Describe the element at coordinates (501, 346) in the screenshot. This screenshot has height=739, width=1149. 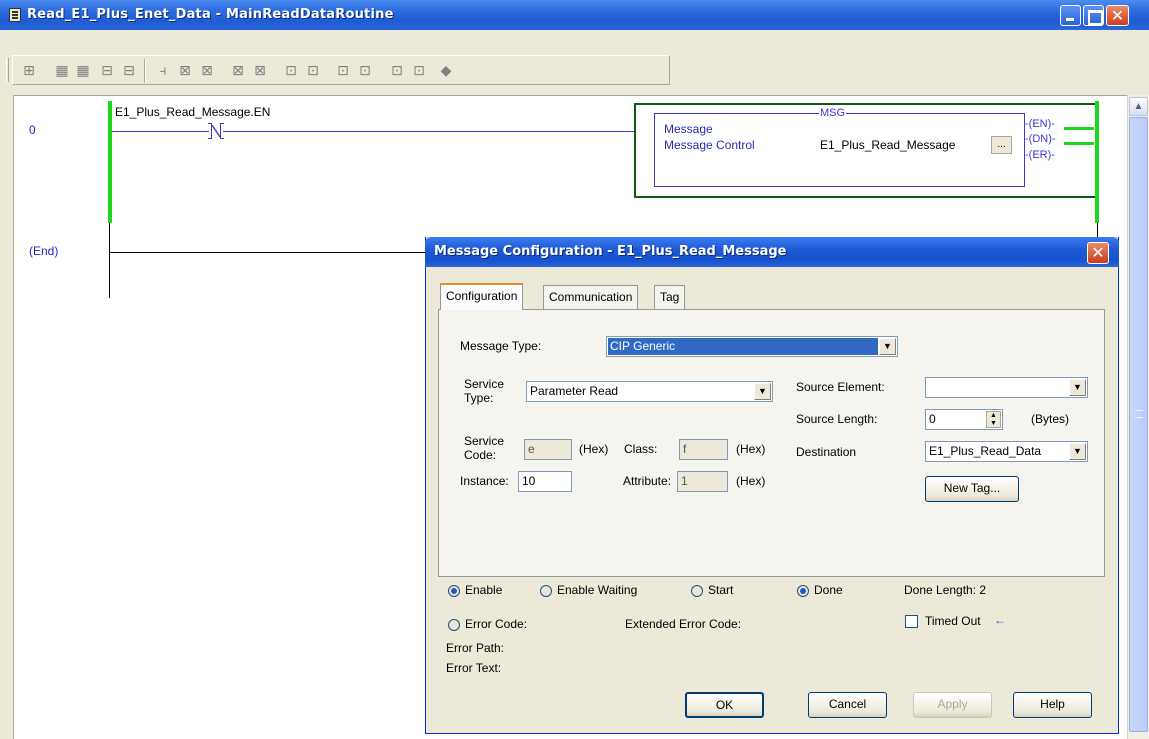
I see `message-type-label: Message Type:` at that location.